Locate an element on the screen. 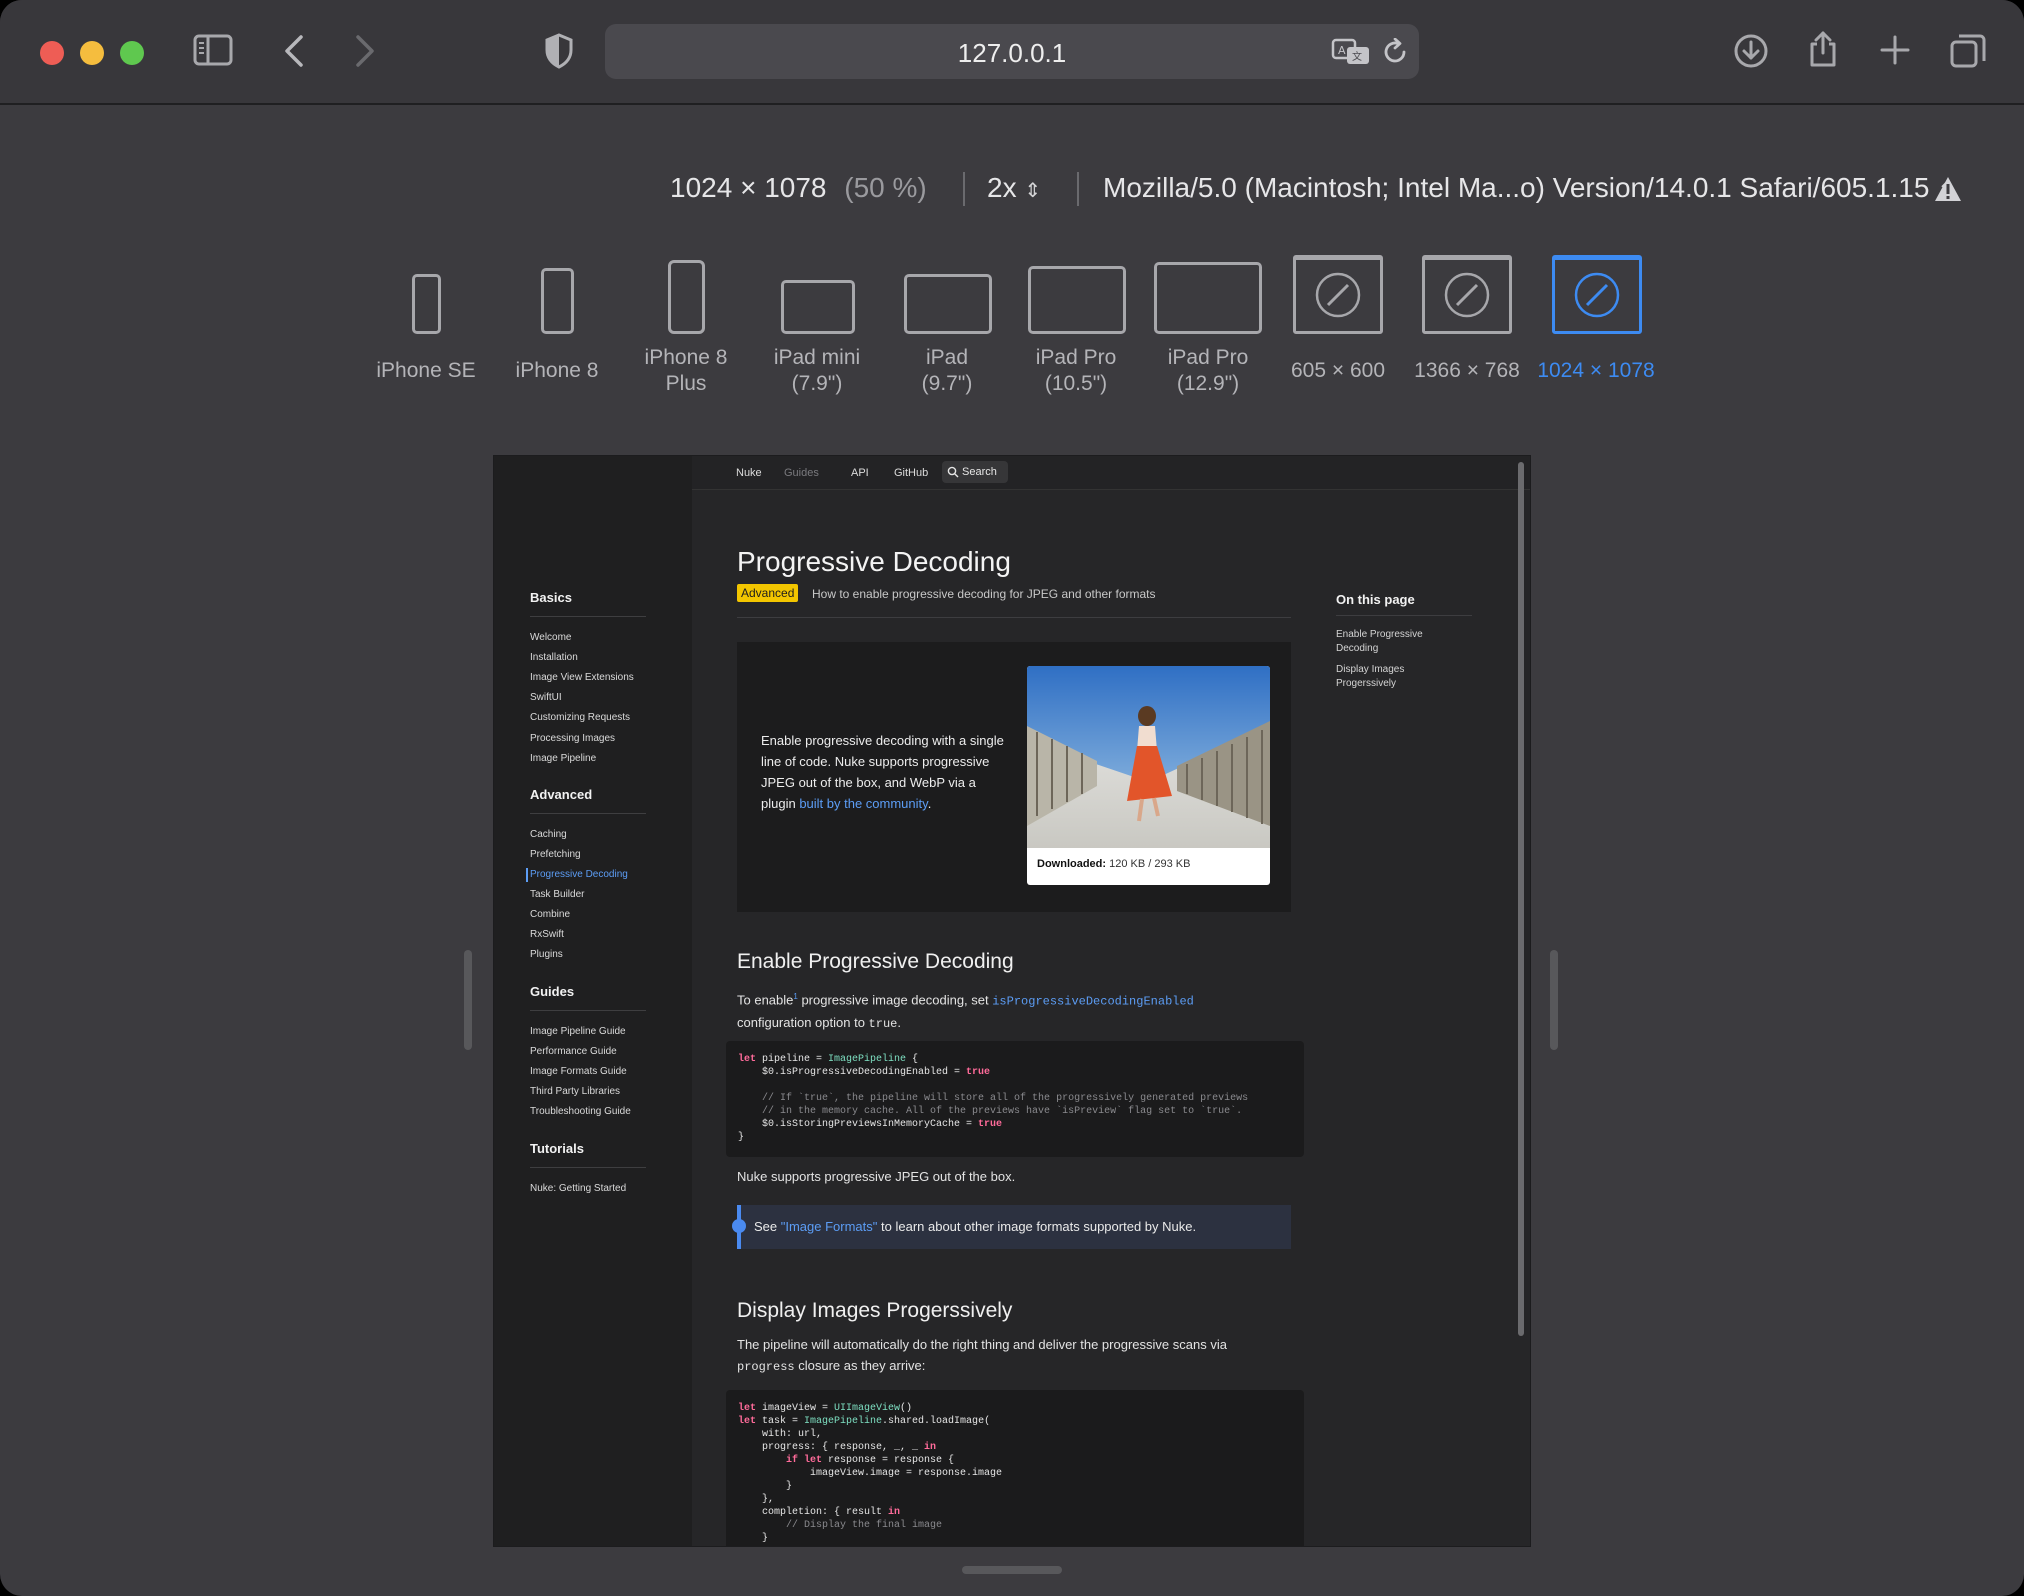  sidebar-item: Prefetching is located at coordinates (555, 854).